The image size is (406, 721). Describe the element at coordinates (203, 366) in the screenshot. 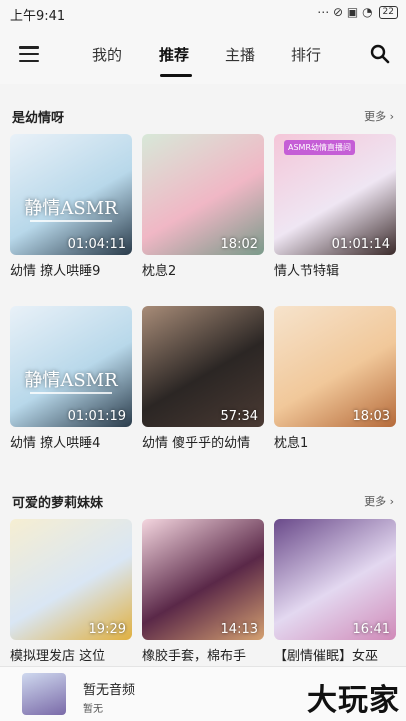

I see `cover-image: 57:34` at that location.